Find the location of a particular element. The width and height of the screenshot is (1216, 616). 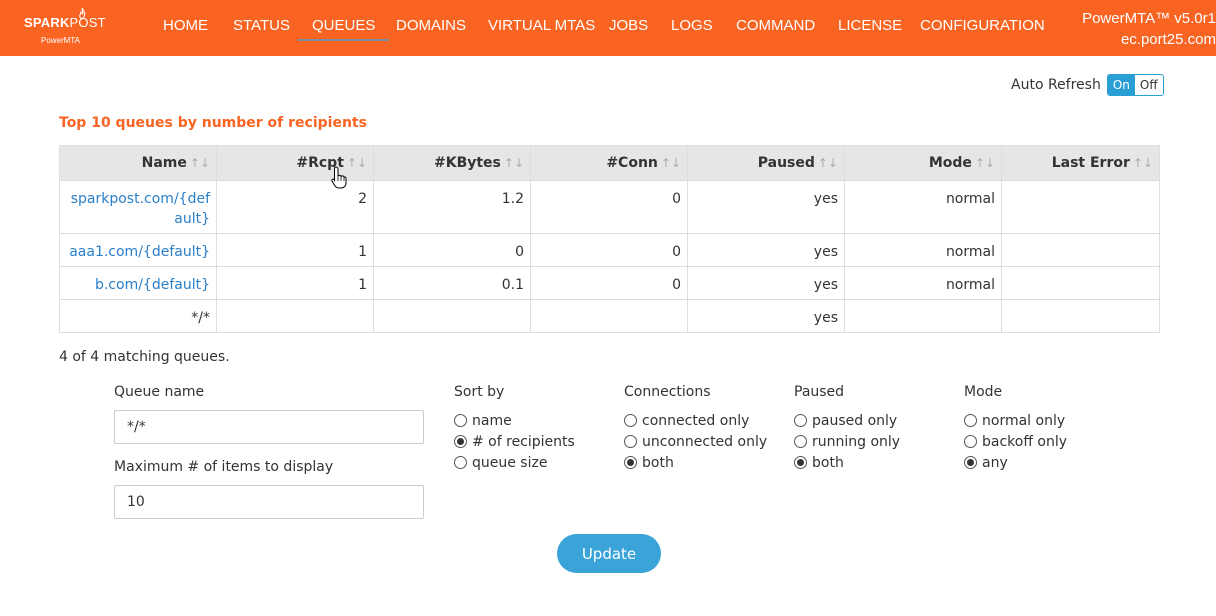

queue-name-cell: b.com/{default} is located at coordinates (138, 283).